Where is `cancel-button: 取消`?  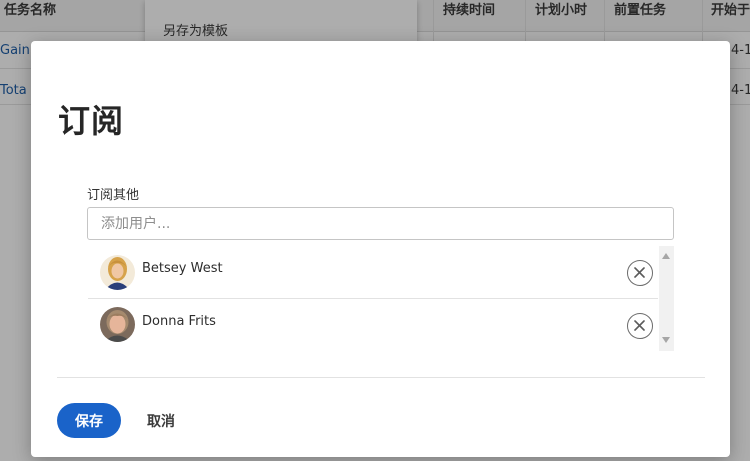 cancel-button: 取消 is located at coordinates (161, 420).